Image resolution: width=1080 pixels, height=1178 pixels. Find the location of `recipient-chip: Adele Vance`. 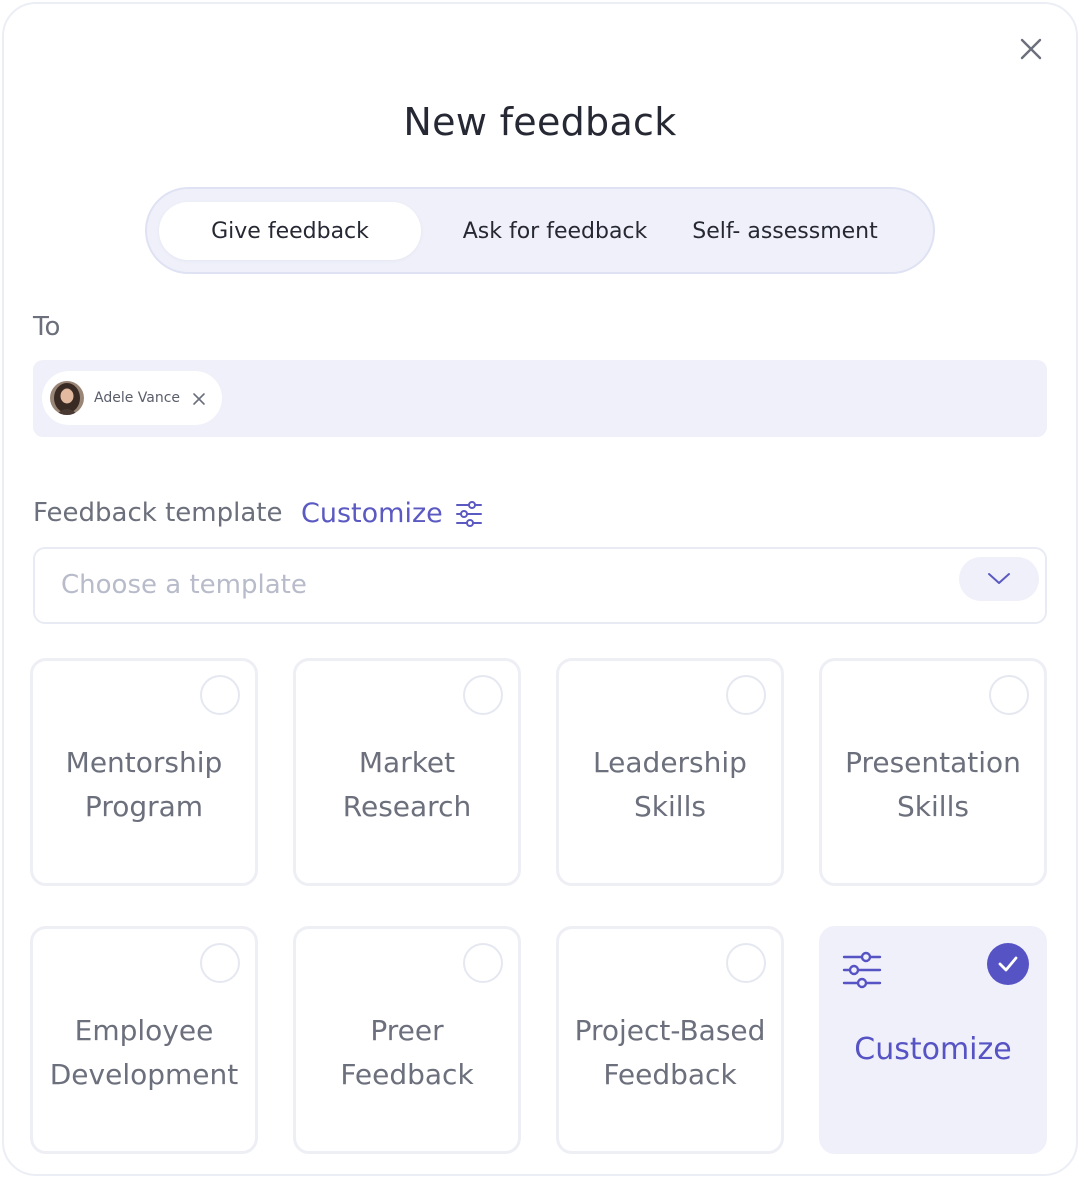

recipient-chip: Adele Vance is located at coordinates (132, 398).